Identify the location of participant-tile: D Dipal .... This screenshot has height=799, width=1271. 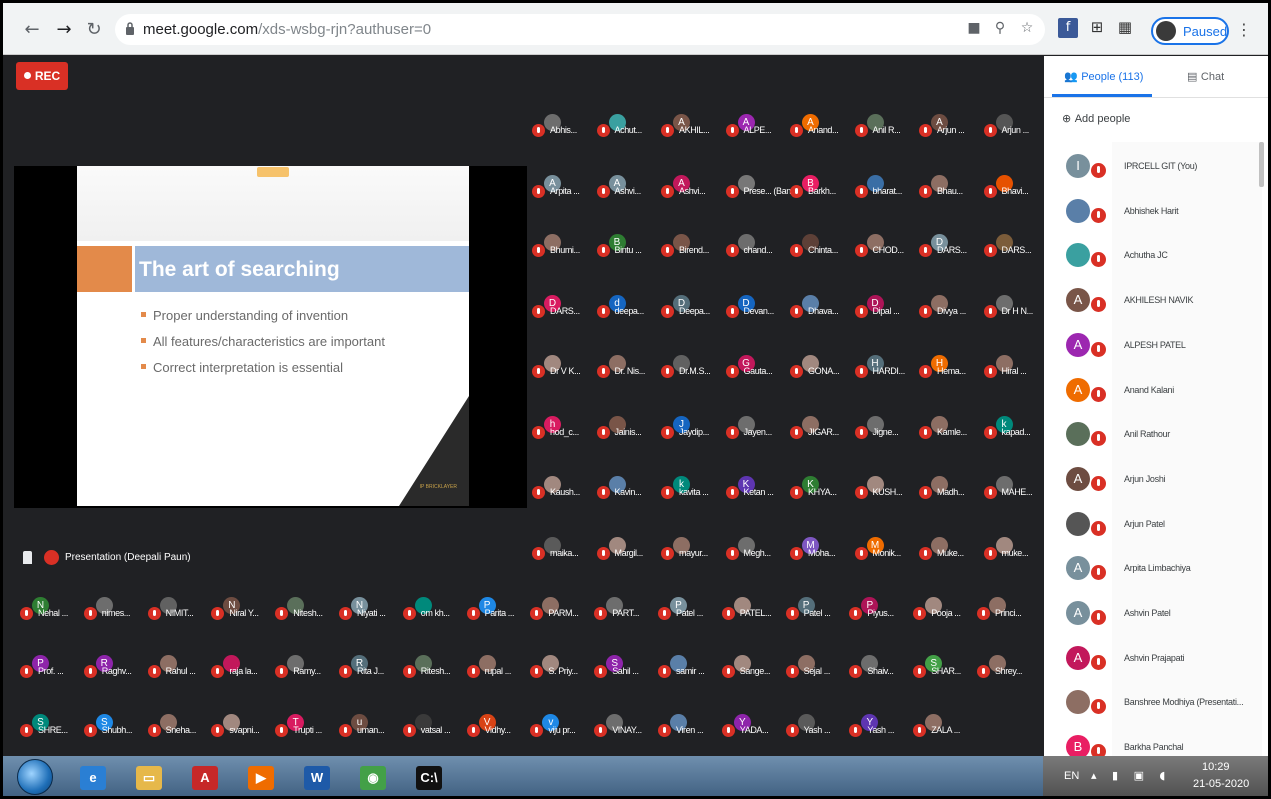
(884, 307).